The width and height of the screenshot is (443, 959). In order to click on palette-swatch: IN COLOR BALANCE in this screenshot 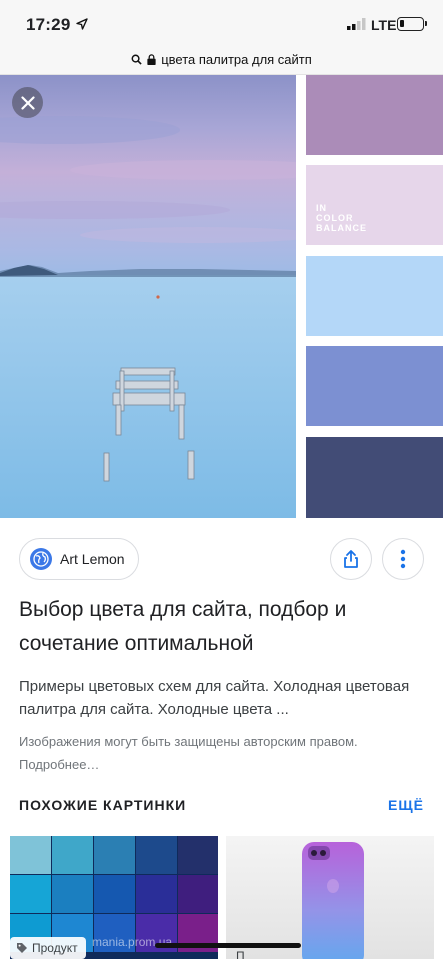, I will do `click(374, 205)`.